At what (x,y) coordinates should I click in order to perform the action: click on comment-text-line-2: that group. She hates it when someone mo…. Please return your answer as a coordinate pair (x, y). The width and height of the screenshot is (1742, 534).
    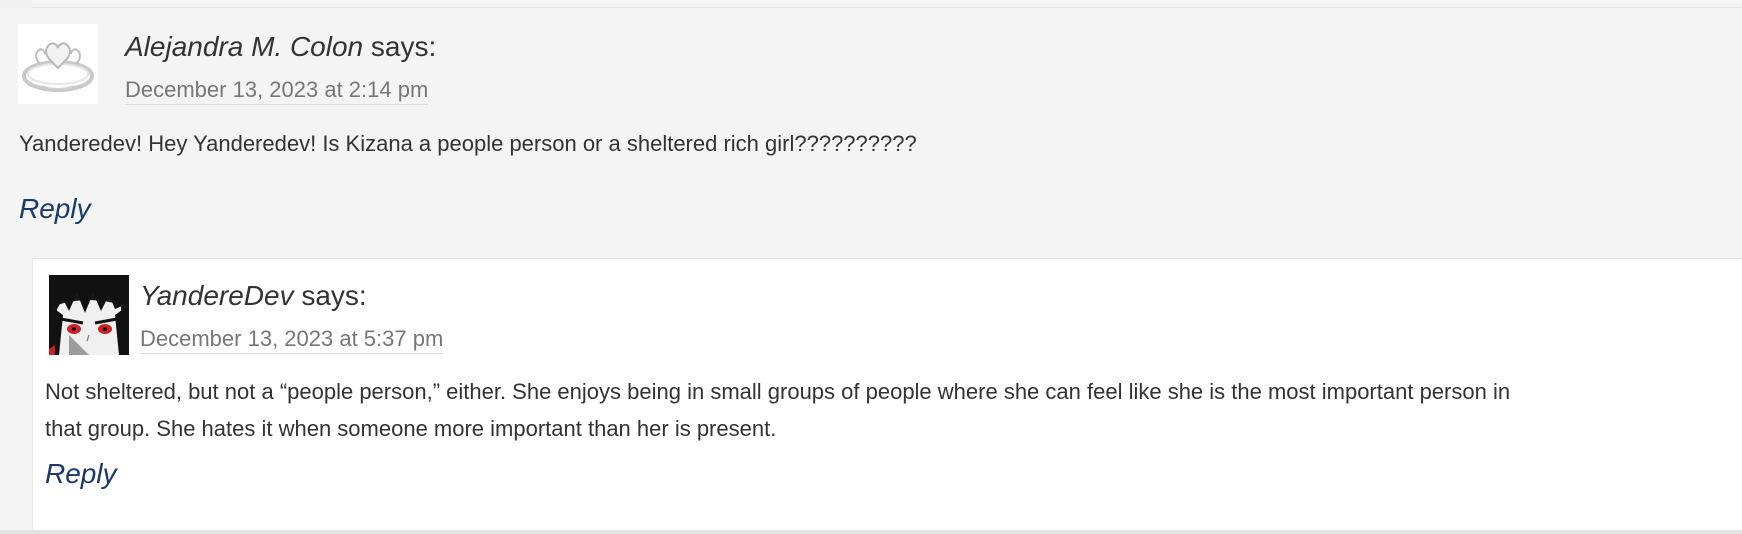
    Looking at the image, I should click on (411, 428).